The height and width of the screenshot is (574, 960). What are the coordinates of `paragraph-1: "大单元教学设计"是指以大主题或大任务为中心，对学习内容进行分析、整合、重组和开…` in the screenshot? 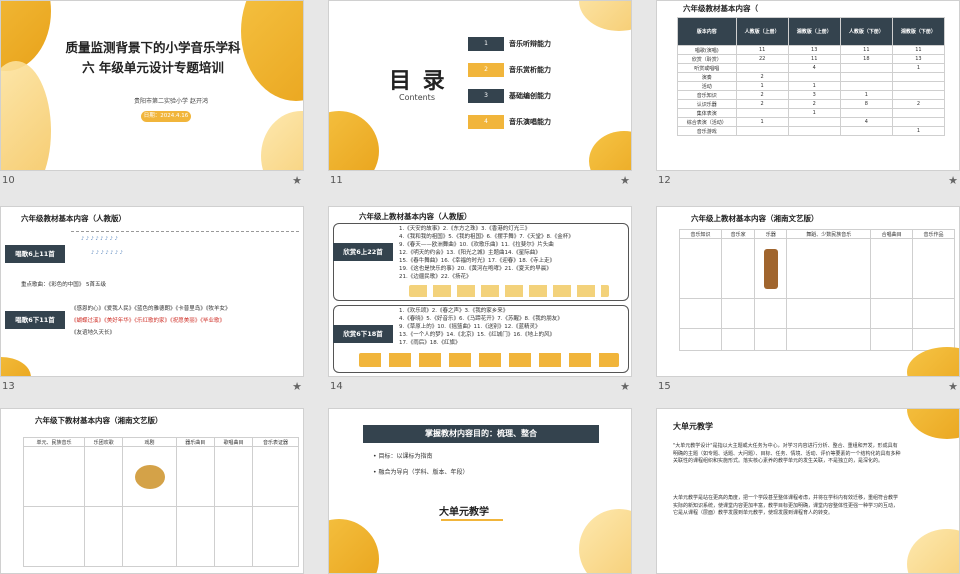 It's located at (787, 453).